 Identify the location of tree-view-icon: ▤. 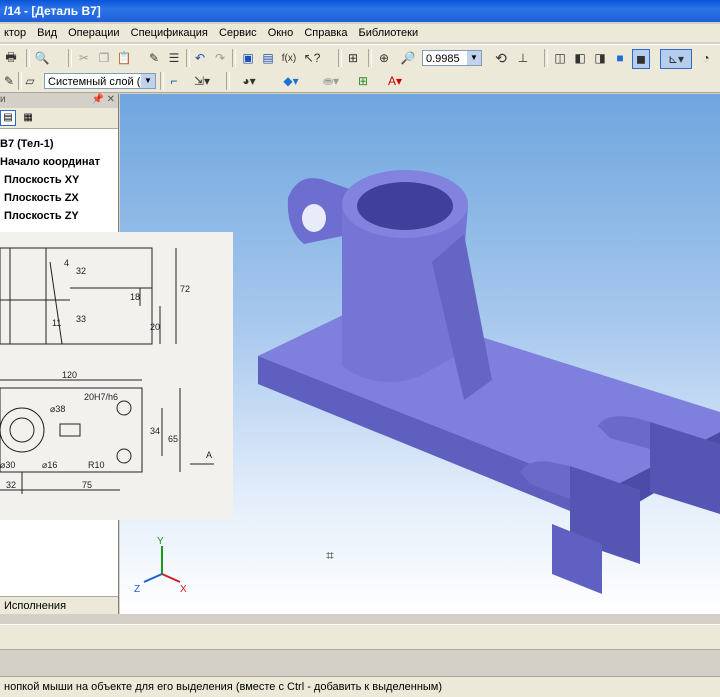
(8, 118).